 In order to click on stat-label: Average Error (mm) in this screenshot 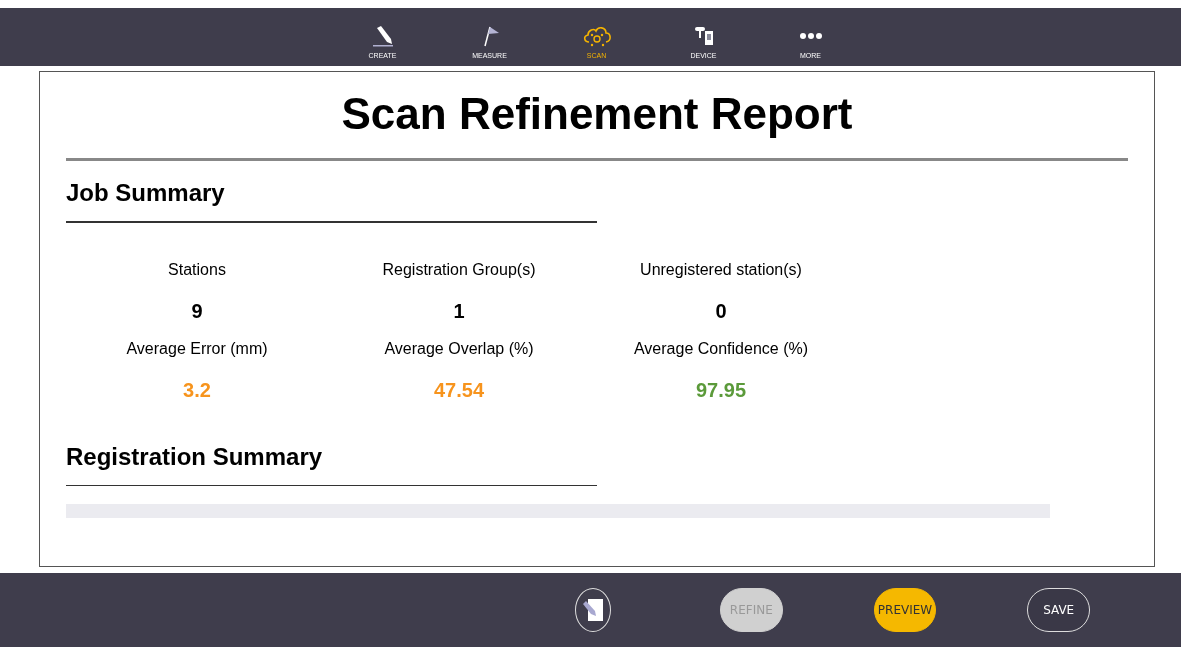, I will do `click(197, 348)`.